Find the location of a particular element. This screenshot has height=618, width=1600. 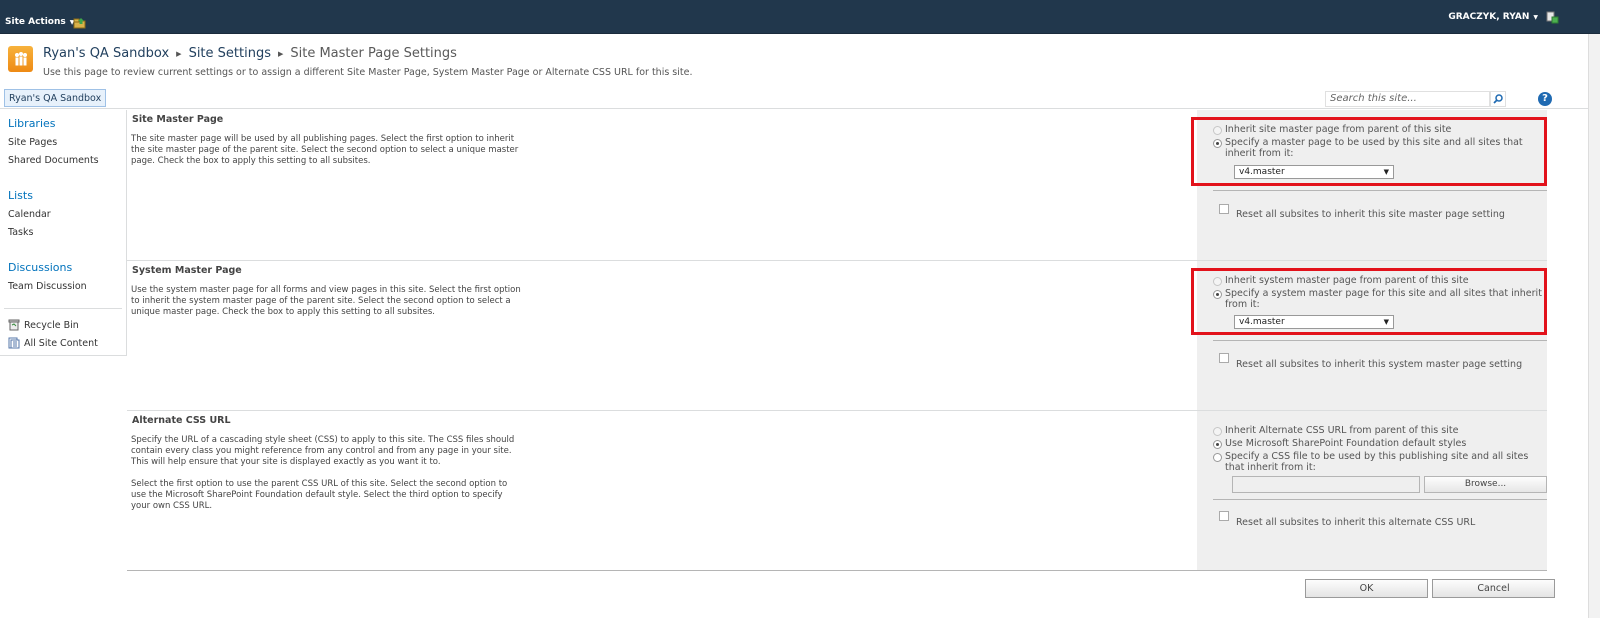

ok-button: OK is located at coordinates (1366, 588).